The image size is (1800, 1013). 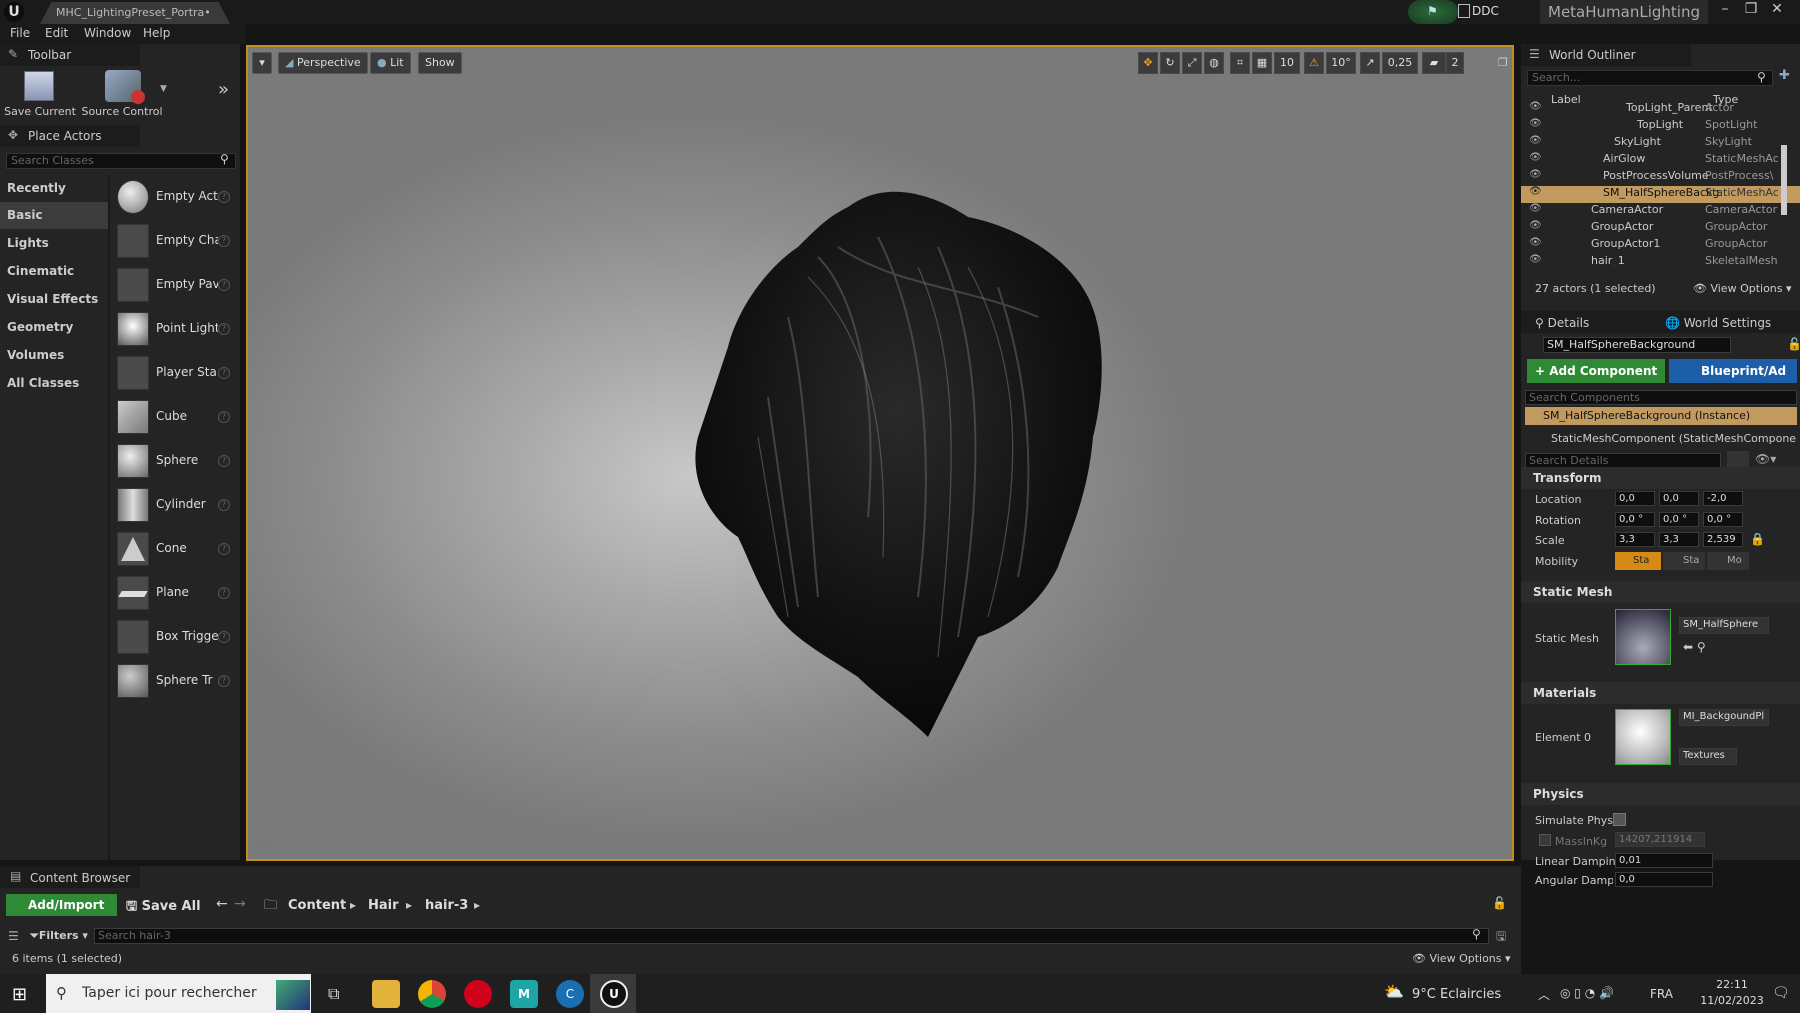 What do you see at coordinates (19, 994) in the screenshot?
I see `windows-start-icon: ⊞` at bounding box center [19, 994].